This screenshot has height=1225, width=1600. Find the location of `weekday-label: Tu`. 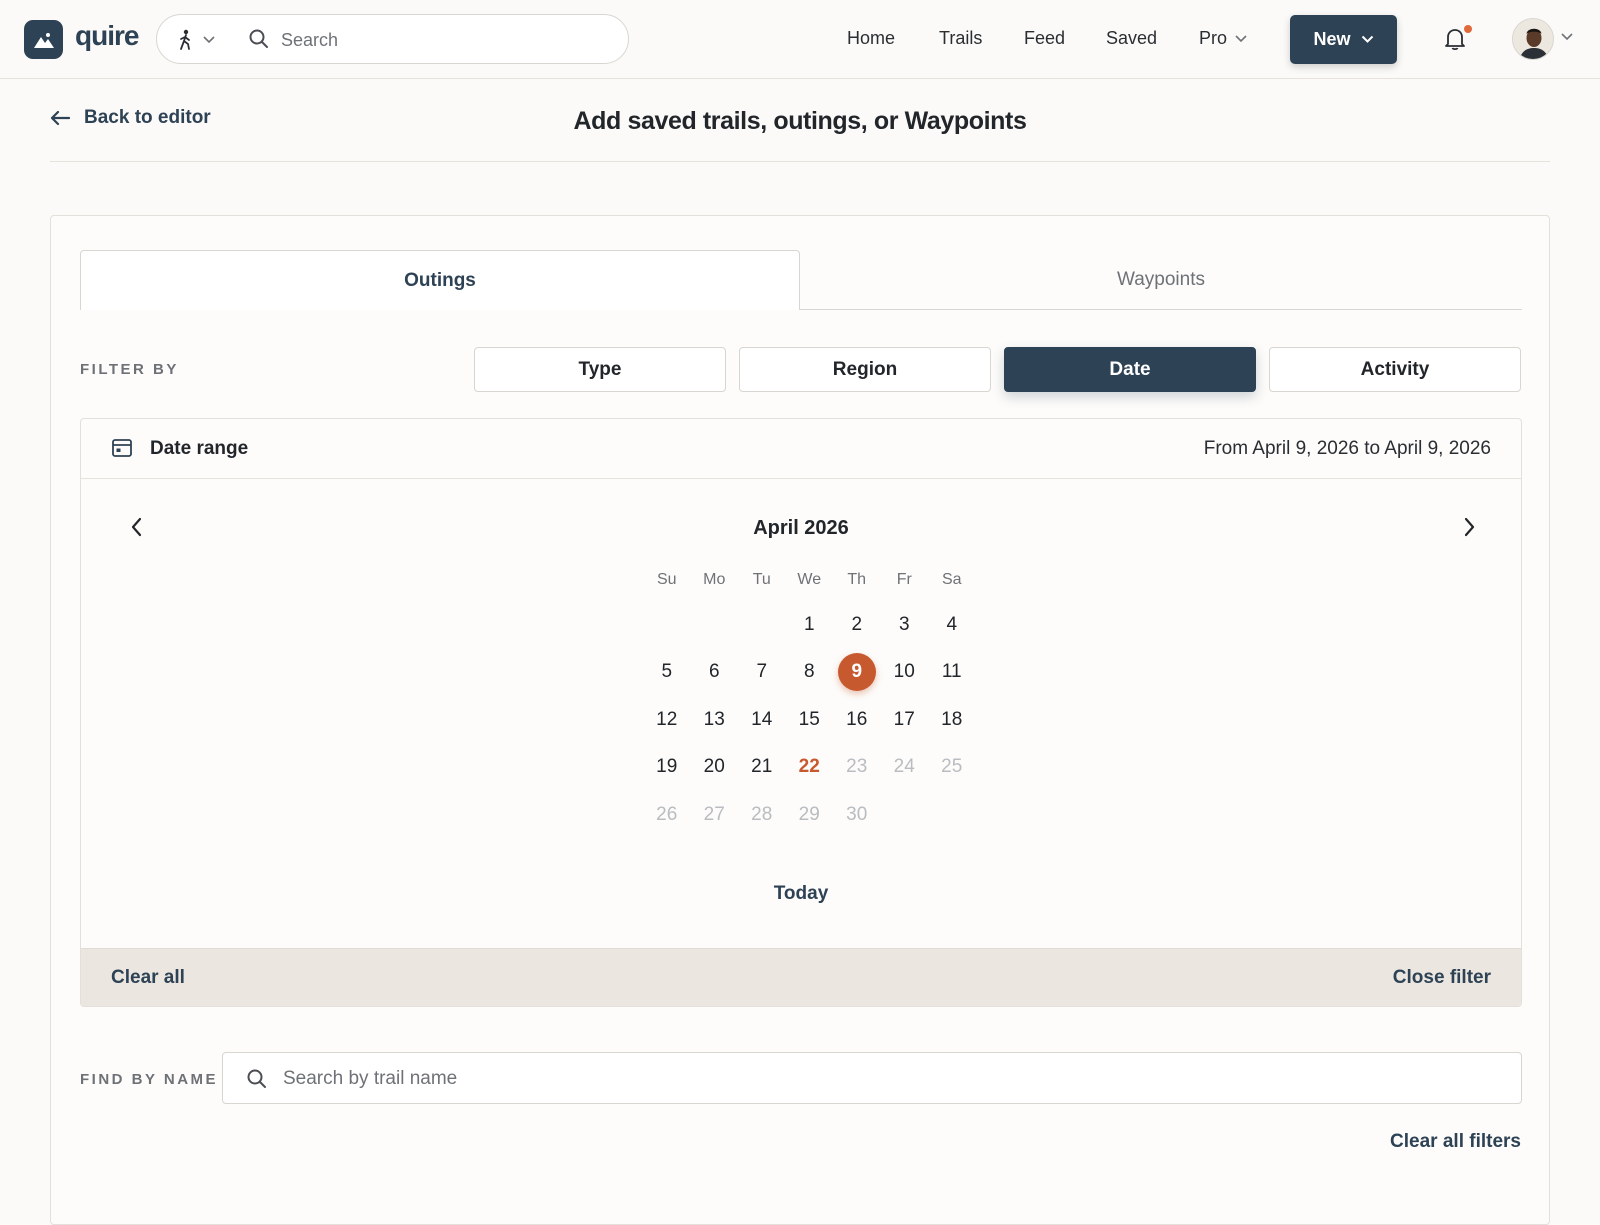

weekday-label: Tu is located at coordinates (761, 579).